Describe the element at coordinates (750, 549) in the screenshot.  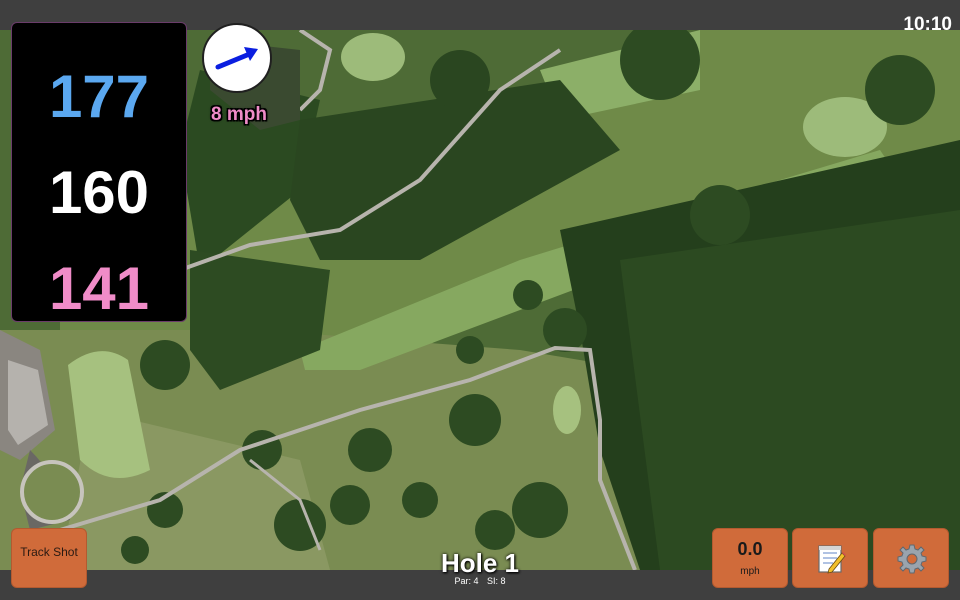
I see `speed-value: 0.0` at that location.